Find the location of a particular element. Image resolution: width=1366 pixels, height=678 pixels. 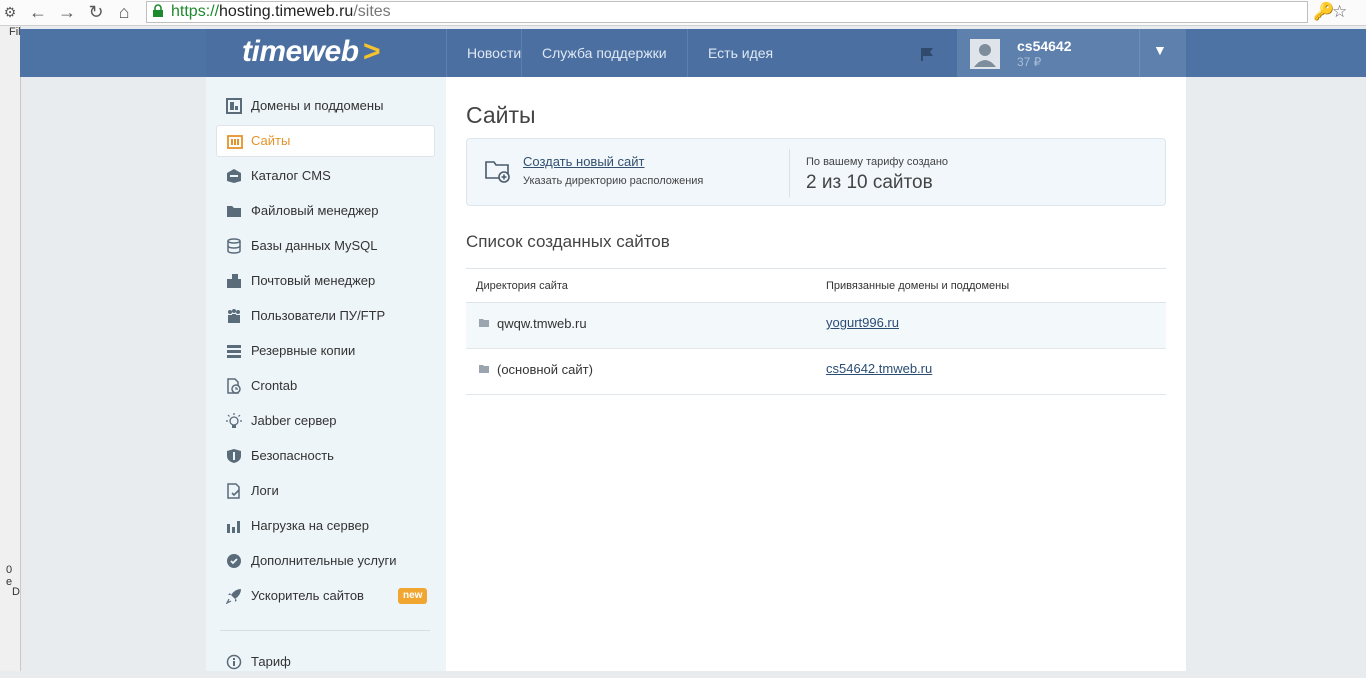

domains-icon is located at coordinates (234, 106).